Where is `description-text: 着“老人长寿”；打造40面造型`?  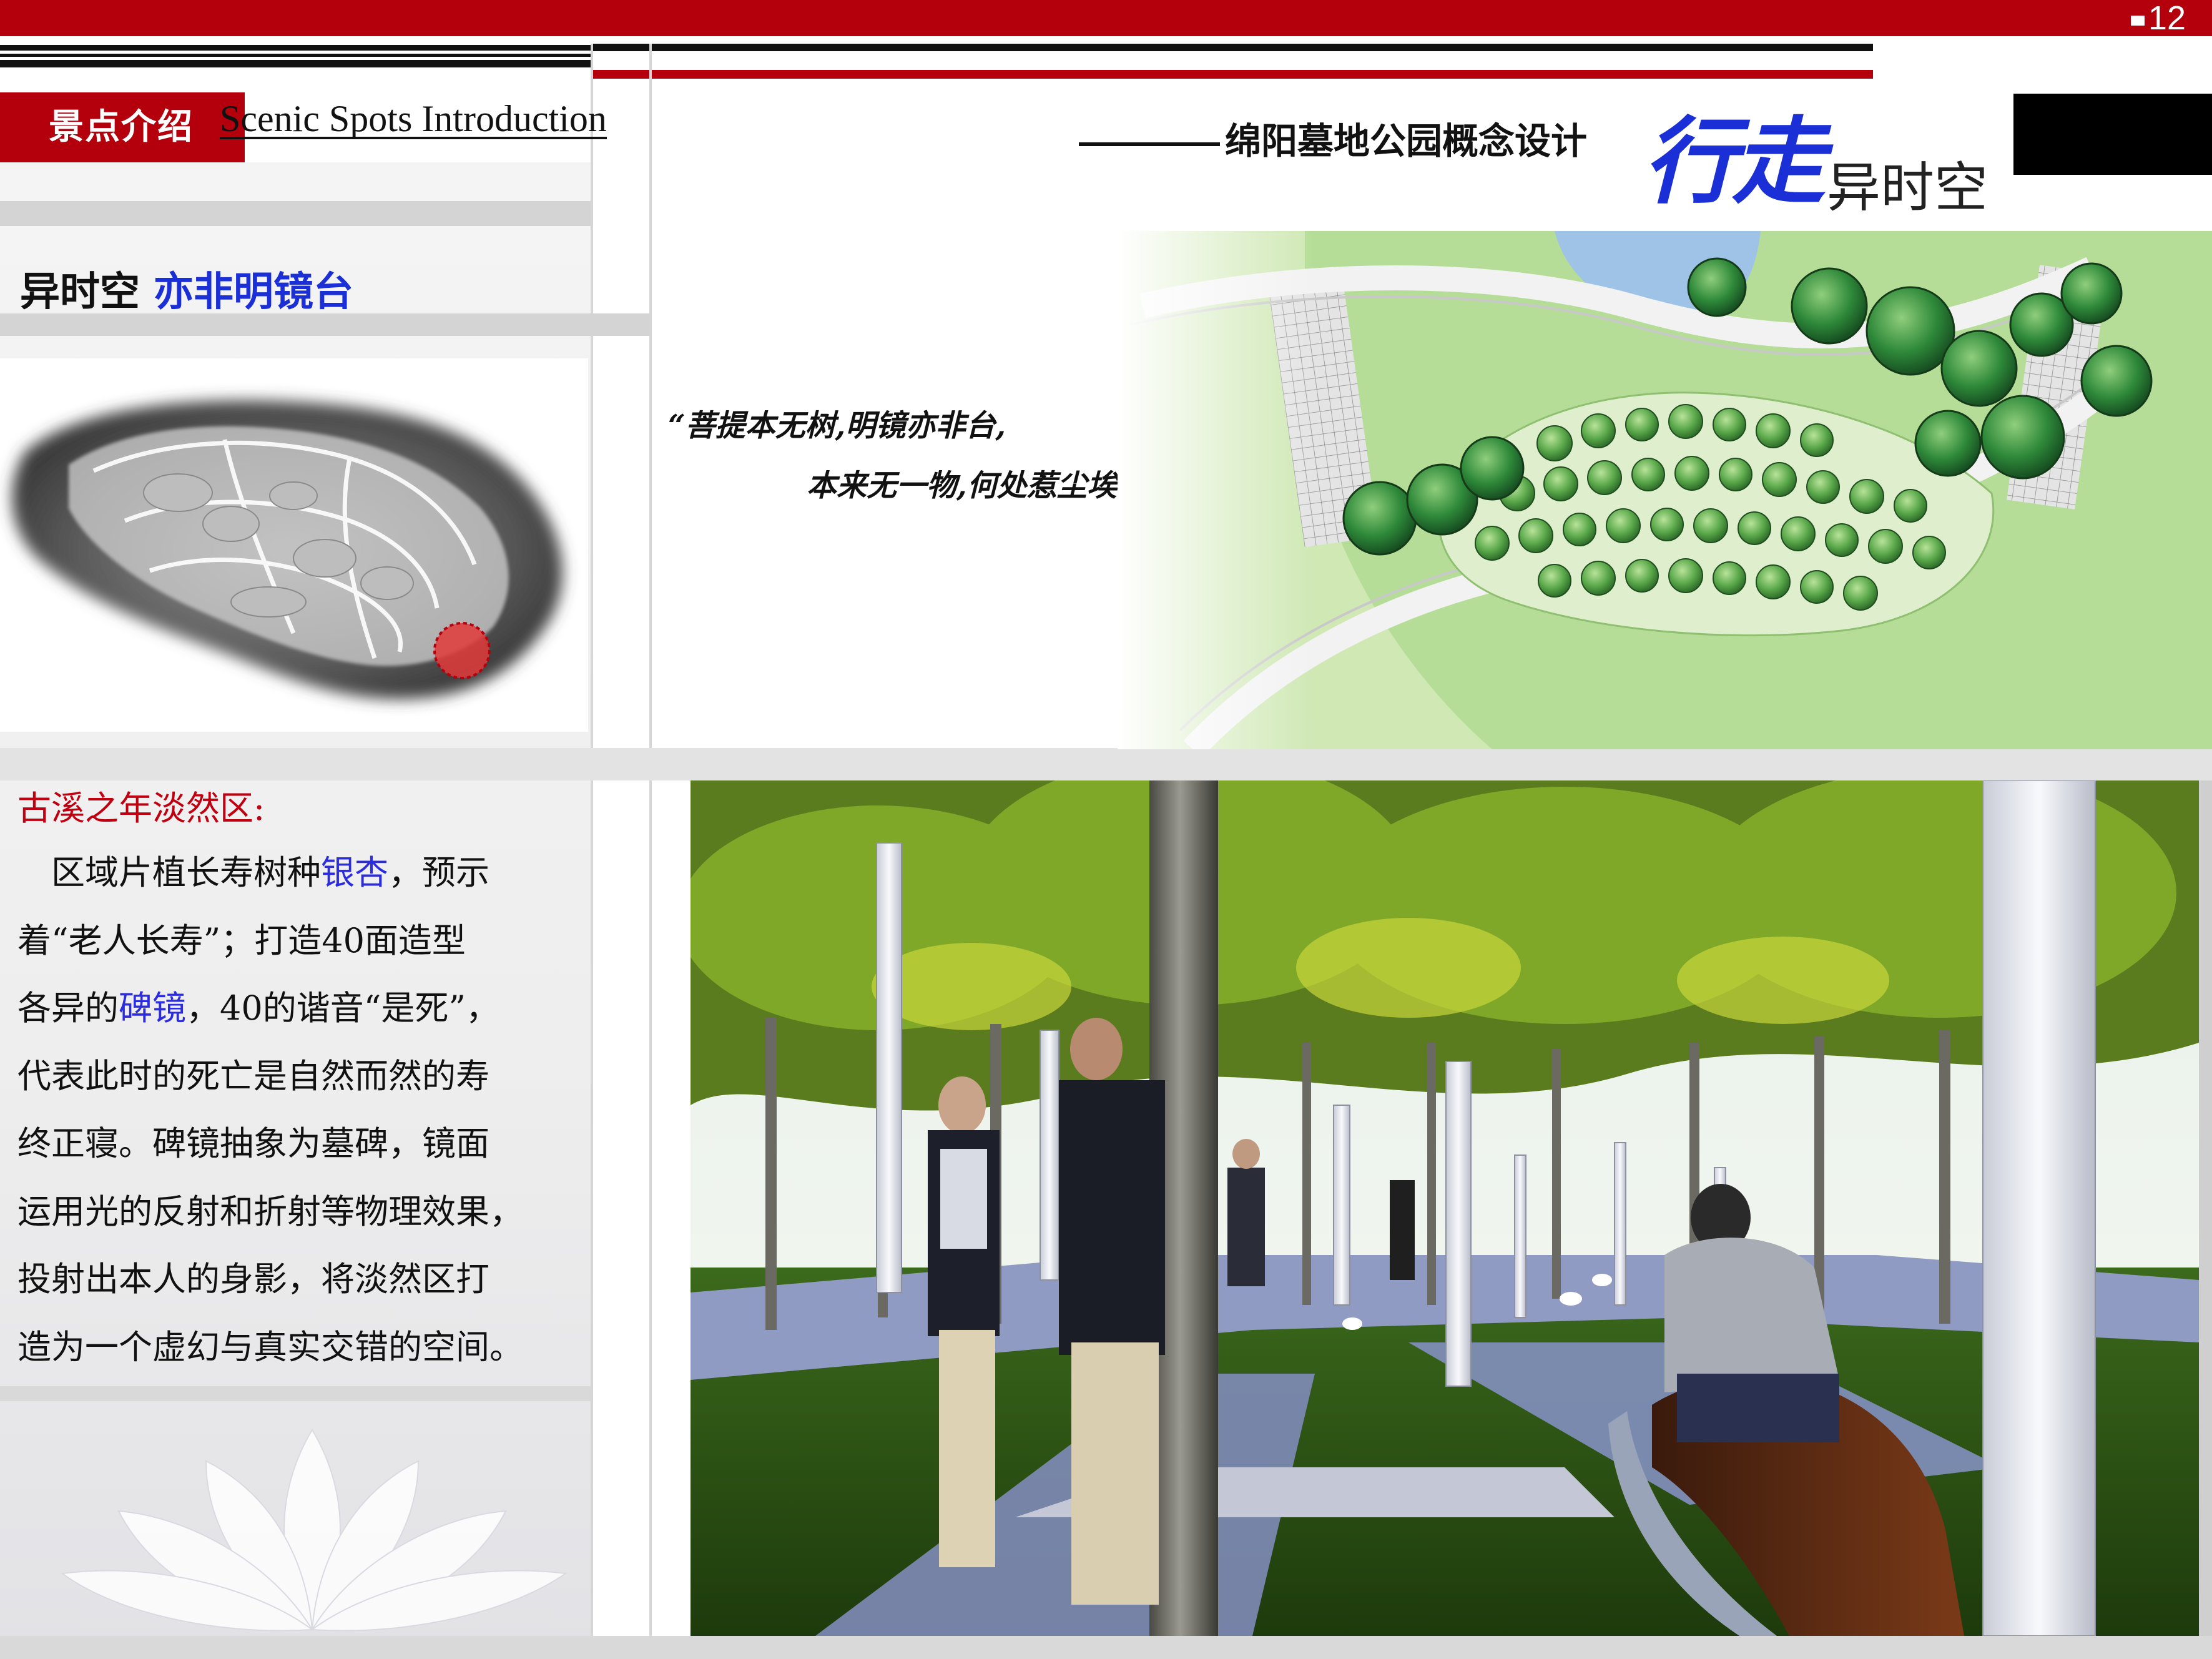 description-text: 着“老人长寿”；打造40面造型 is located at coordinates (241, 940).